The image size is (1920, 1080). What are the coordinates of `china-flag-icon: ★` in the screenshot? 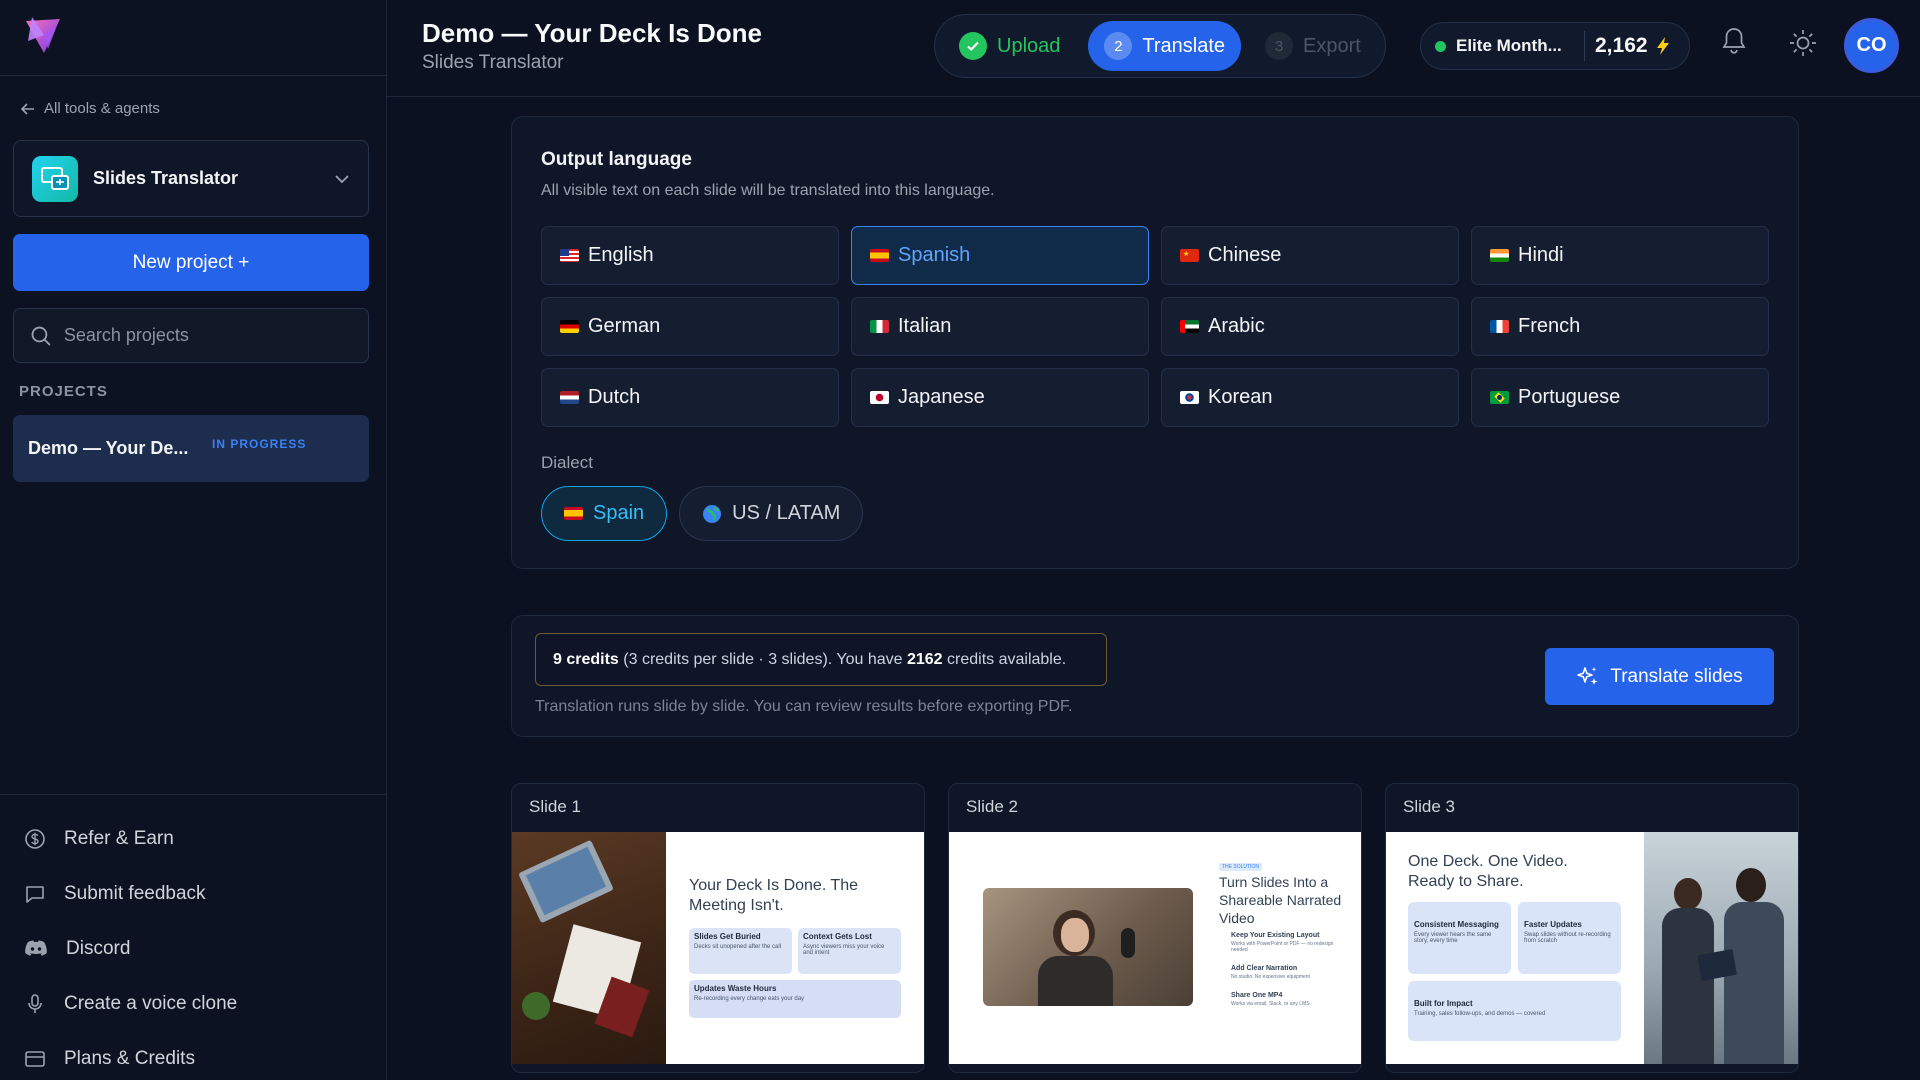 It's located at (1189, 255).